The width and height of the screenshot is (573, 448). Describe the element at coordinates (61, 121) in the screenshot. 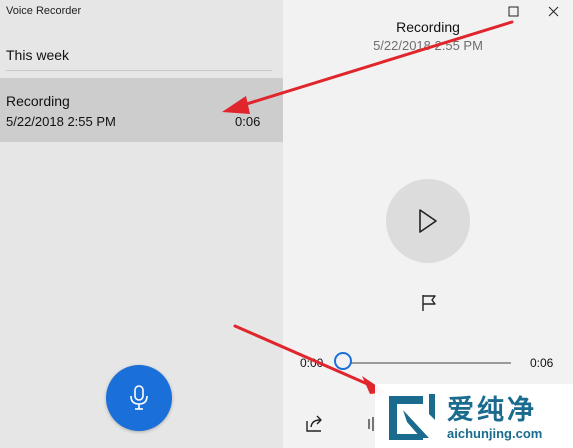

I see `recording-date: 5/22/2018 2:55 PM` at that location.